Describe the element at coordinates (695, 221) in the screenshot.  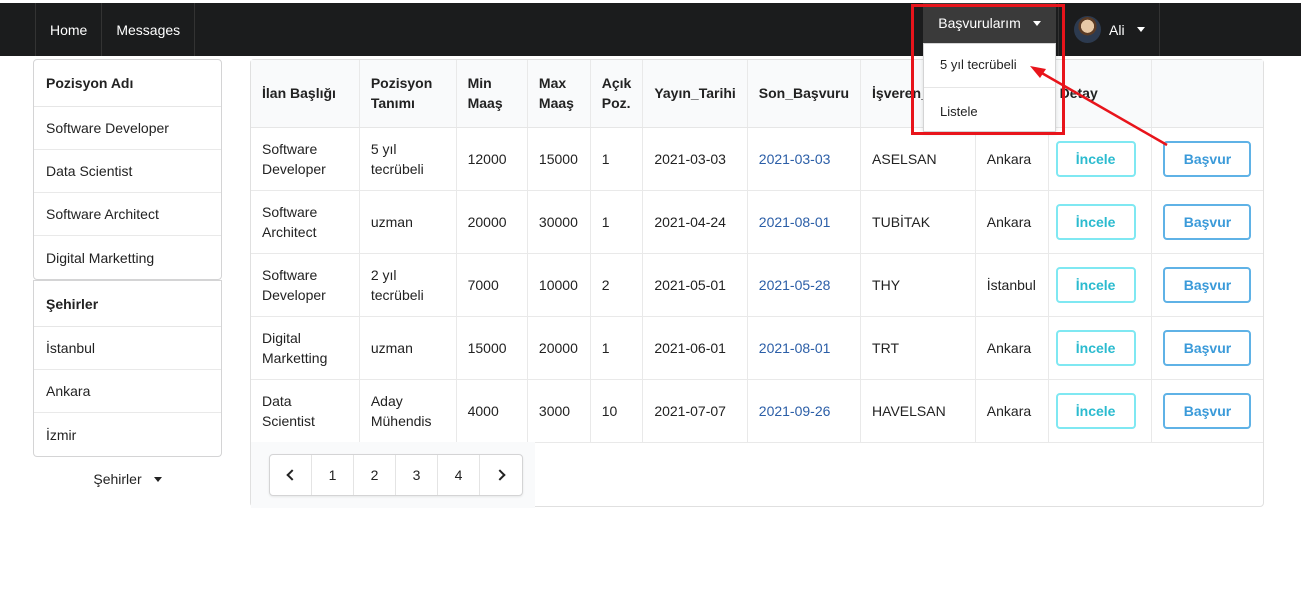
I see `cell-pub: 2021-04-24` at that location.